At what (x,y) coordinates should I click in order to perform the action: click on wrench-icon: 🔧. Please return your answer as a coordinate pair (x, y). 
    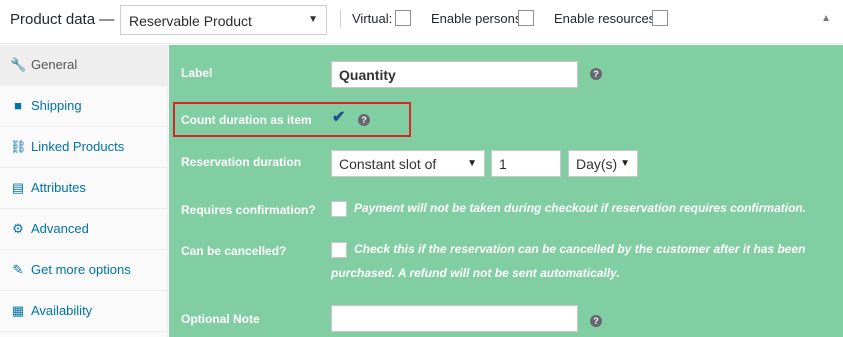
    Looking at the image, I should click on (18, 64).